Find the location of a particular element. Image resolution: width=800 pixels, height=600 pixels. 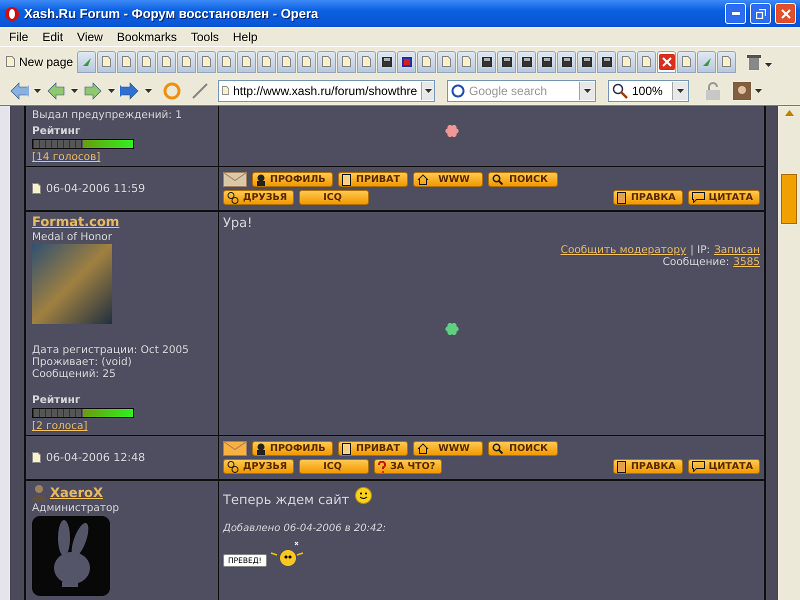

url-text: http://www.xash.ru/forum/showthre is located at coordinates (325, 91).